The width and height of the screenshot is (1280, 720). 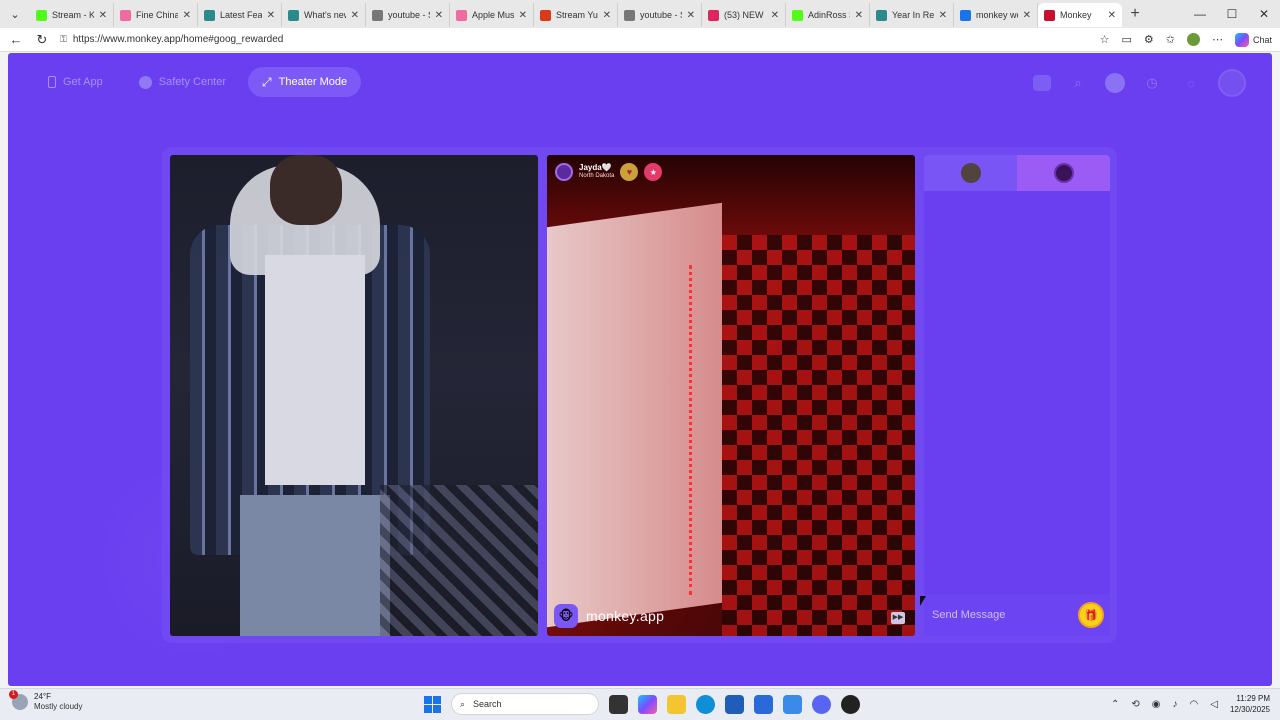 I want to click on store-icon, so click(x=734, y=704).